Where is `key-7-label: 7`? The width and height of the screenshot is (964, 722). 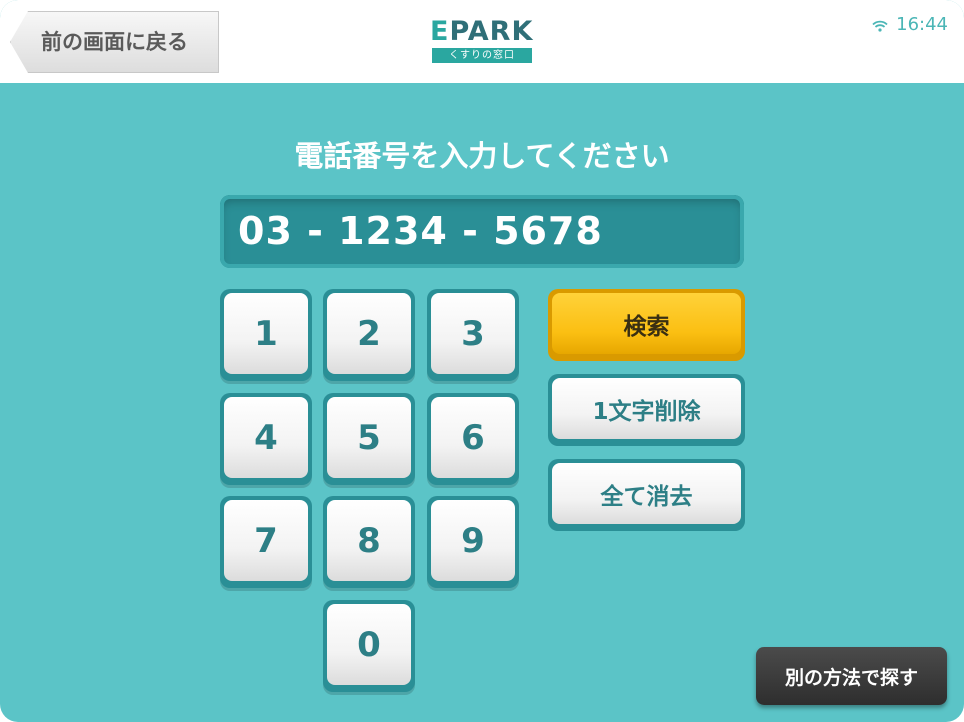
key-7-label: 7 is located at coordinates (266, 540).